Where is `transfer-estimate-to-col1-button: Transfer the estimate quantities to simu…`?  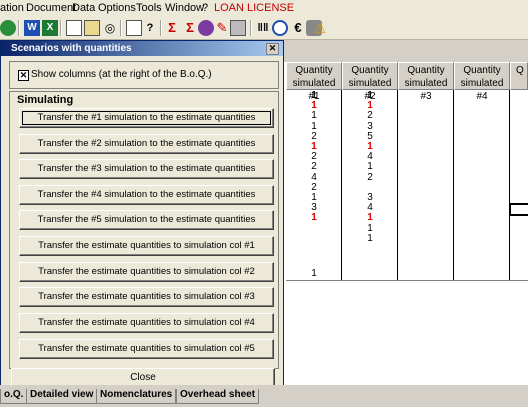
transfer-estimate-to-col1-button: Transfer the estimate quantities to simu… is located at coordinates (146, 246).